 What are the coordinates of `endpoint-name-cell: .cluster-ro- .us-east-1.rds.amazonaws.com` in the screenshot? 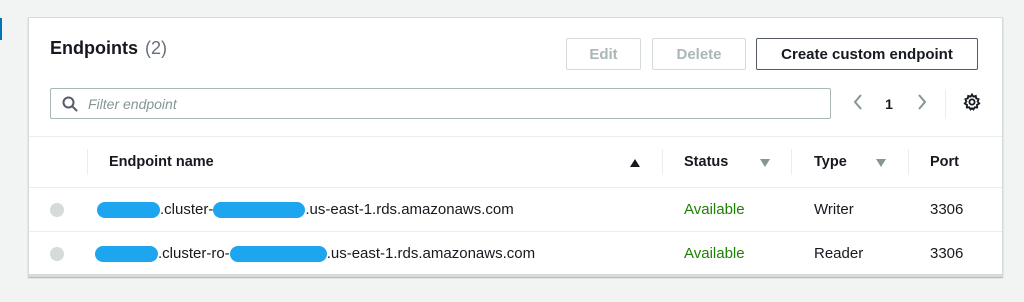 It's located at (315, 253).